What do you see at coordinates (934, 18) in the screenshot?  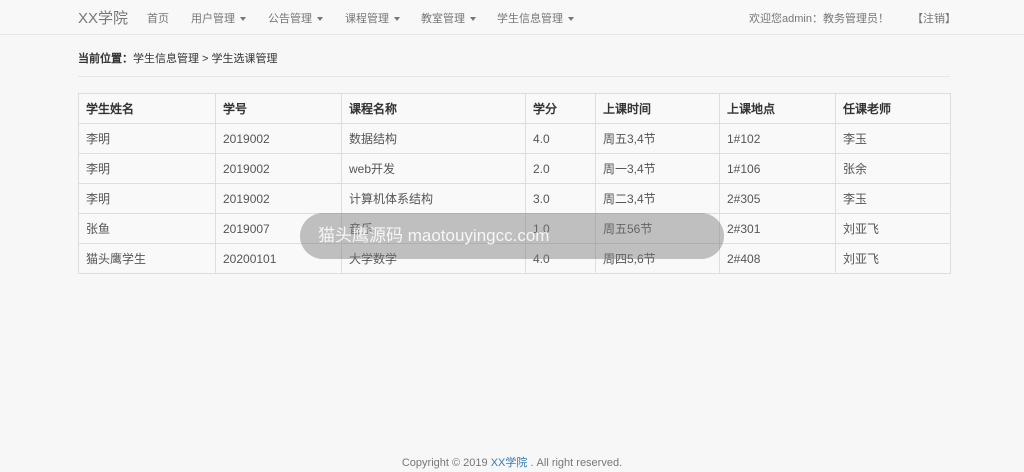 I see `logout-link: 【注销】` at bounding box center [934, 18].